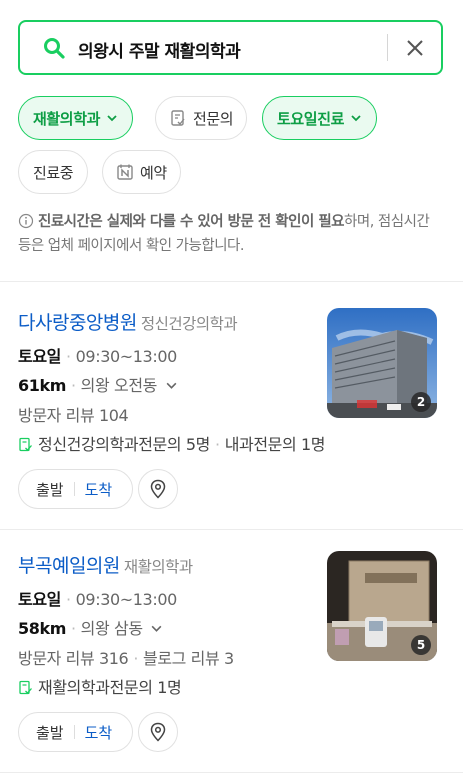 The image size is (463, 781). What do you see at coordinates (42, 628) in the screenshot?
I see `distance: 58km` at bounding box center [42, 628].